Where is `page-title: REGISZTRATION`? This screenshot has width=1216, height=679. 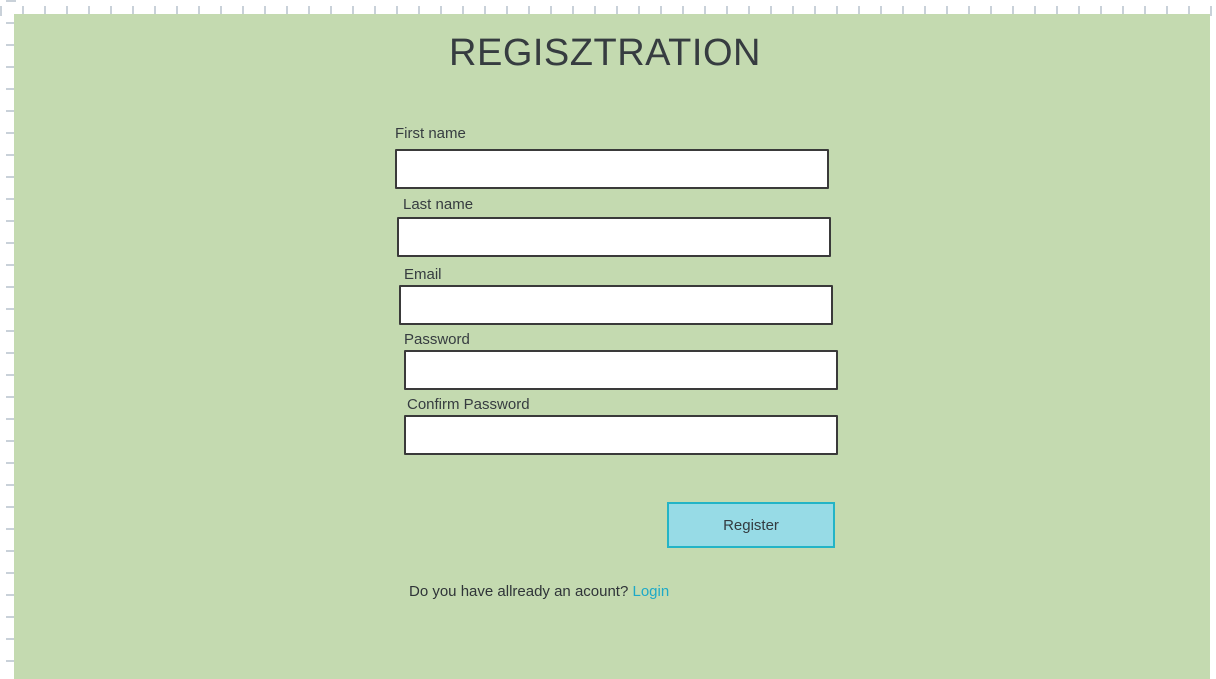
page-title: REGISZTRATION is located at coordinates (605, 53).